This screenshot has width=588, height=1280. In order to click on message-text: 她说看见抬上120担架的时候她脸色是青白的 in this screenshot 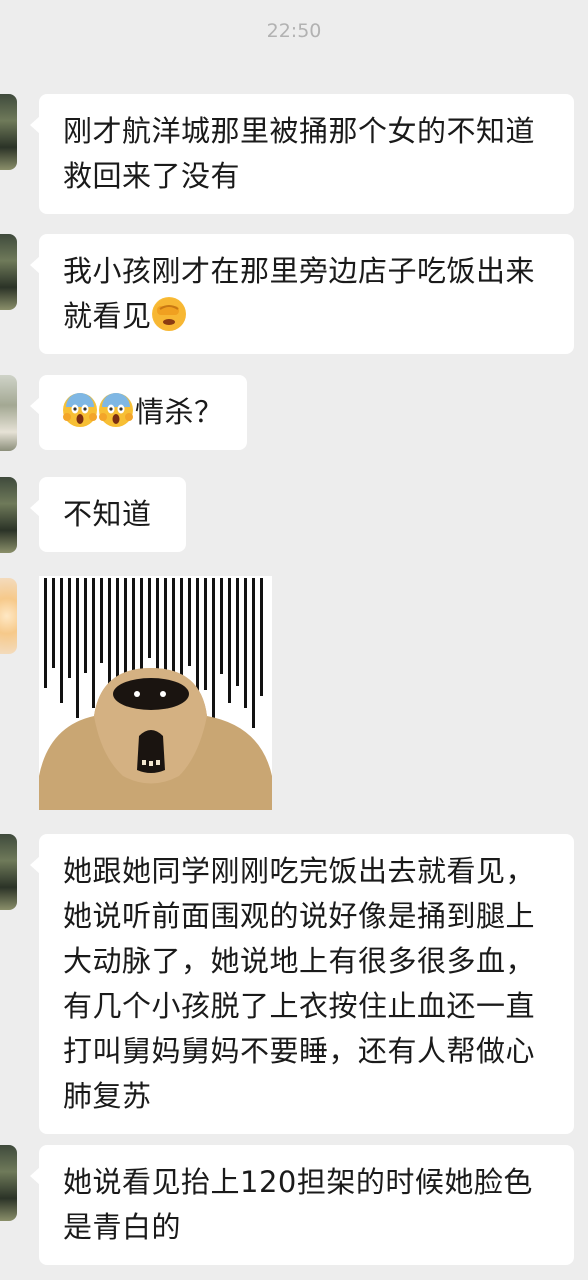, I will do `click(298, 1204)`.